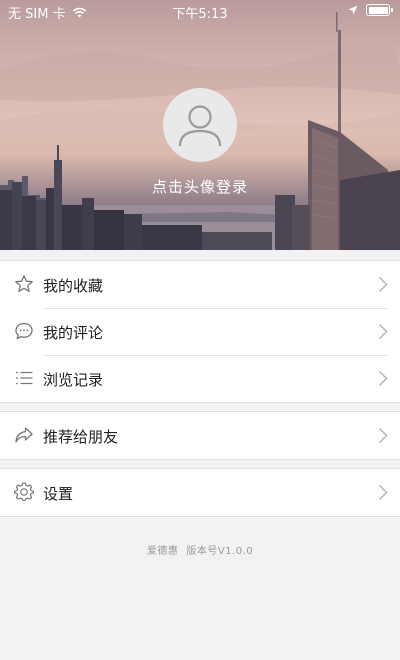 Image resolution: width=400 pixels, height=660 pixels. What do you see at coordinates (24, 435) in the screenshot?
I see `share-icon` at bounding box center [24, 435].